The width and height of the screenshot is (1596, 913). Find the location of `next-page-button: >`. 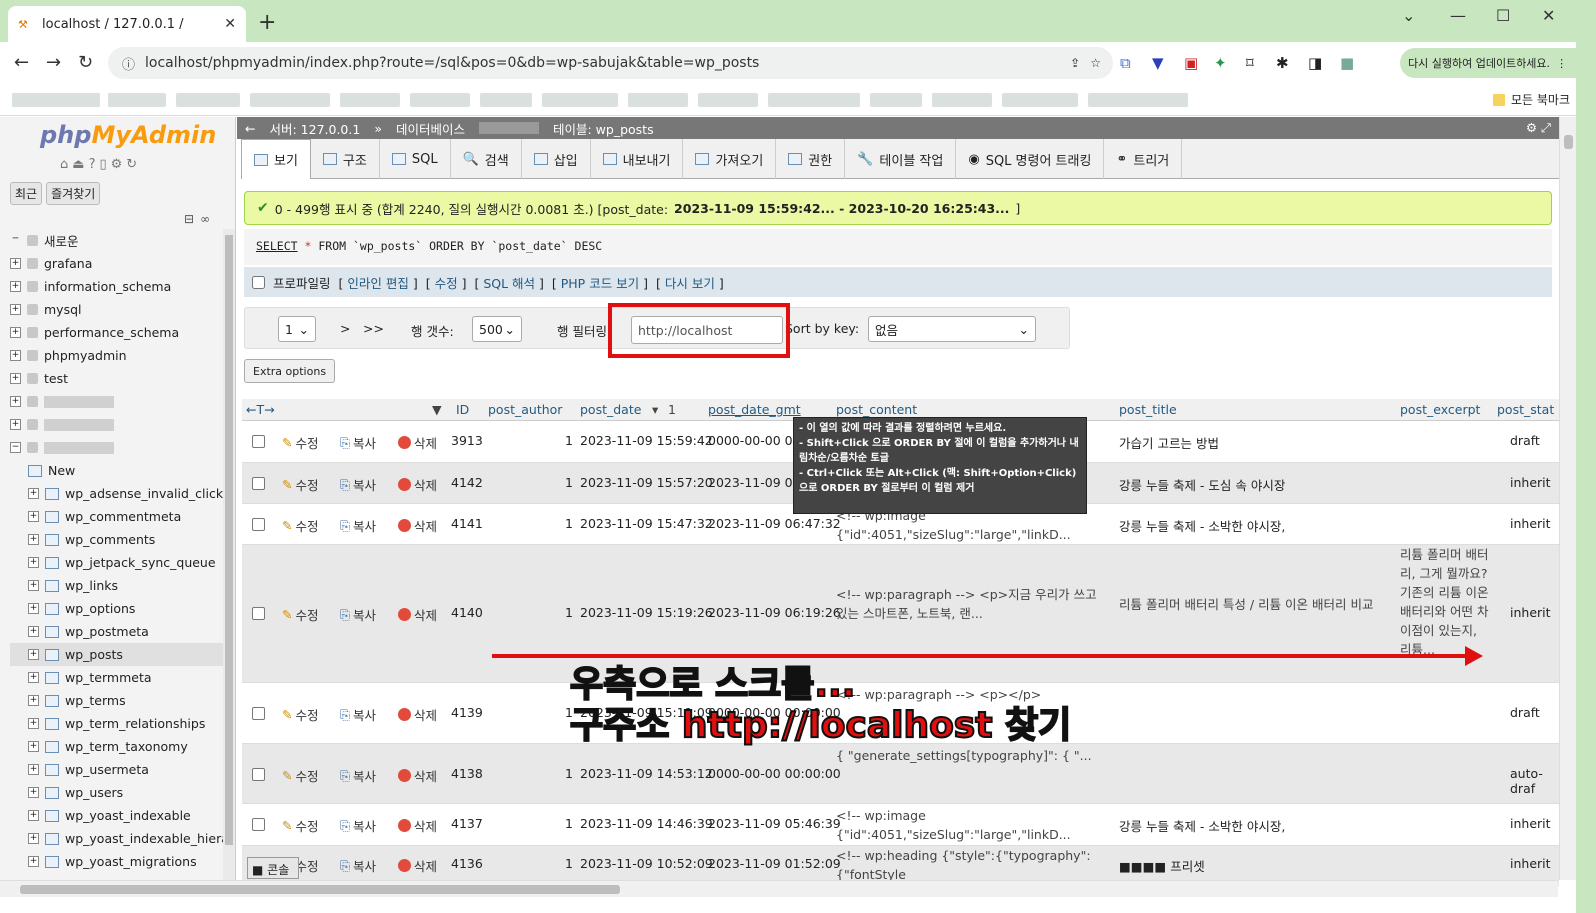

next-page-button: > is located at coordinates (345, 328).